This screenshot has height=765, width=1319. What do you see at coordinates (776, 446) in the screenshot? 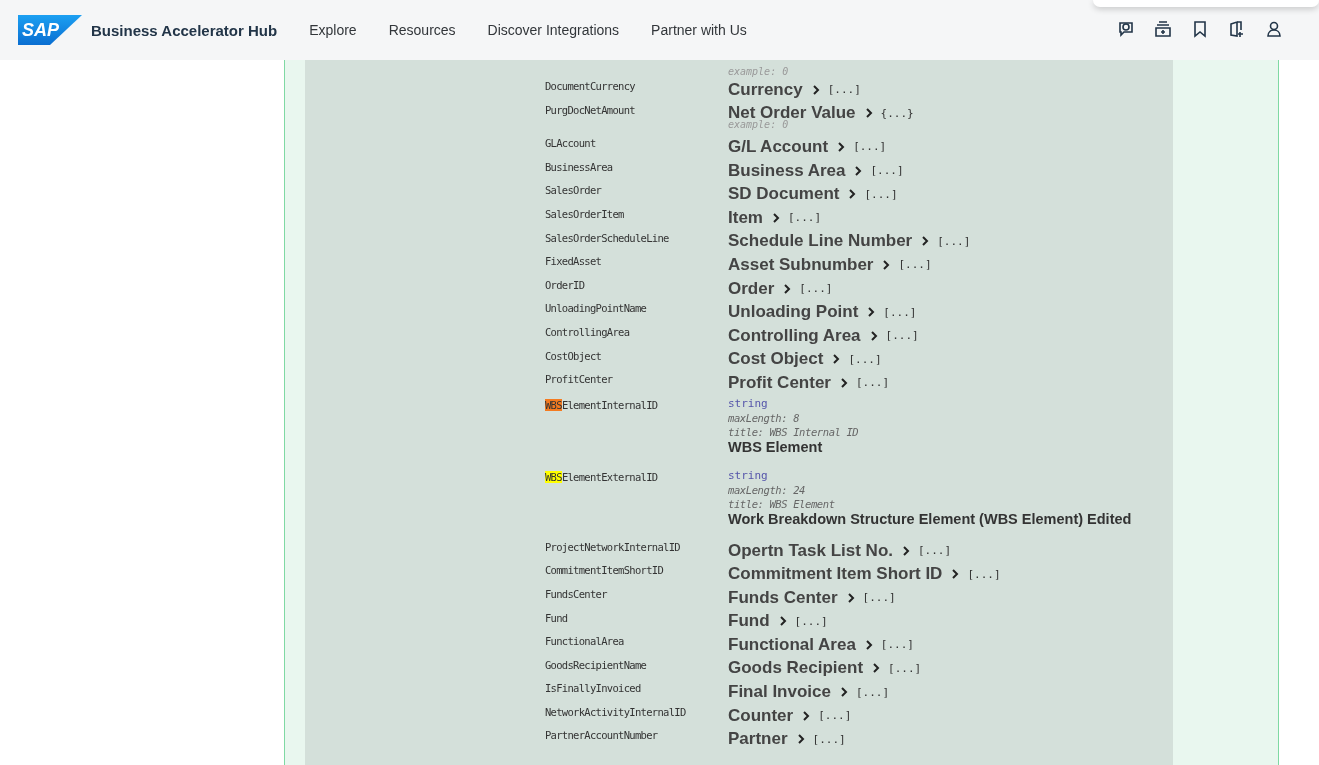
I see `description-text: WBS Element` at bounding box center [776, 446].